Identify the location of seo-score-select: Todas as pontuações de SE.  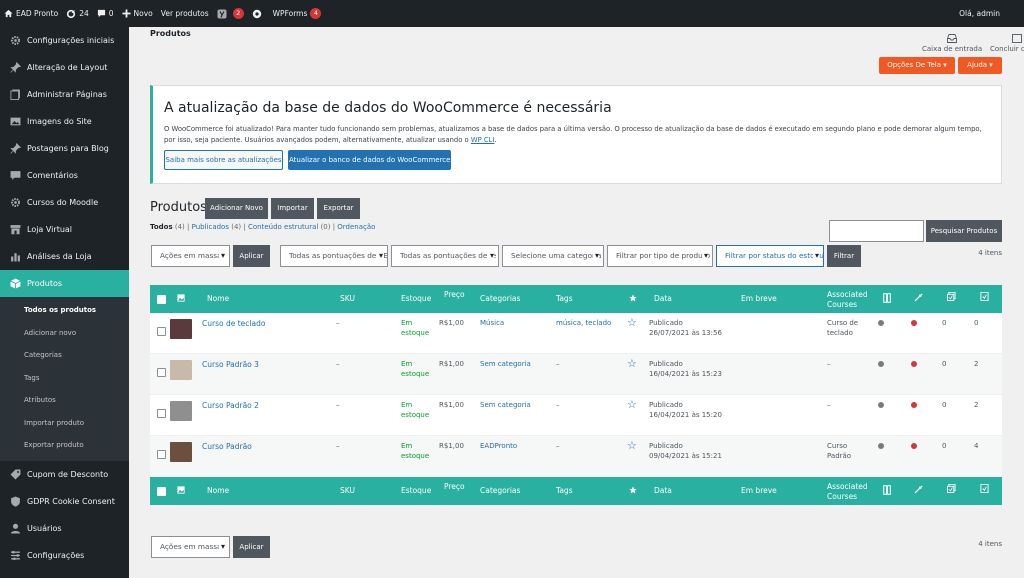
(334, 256).